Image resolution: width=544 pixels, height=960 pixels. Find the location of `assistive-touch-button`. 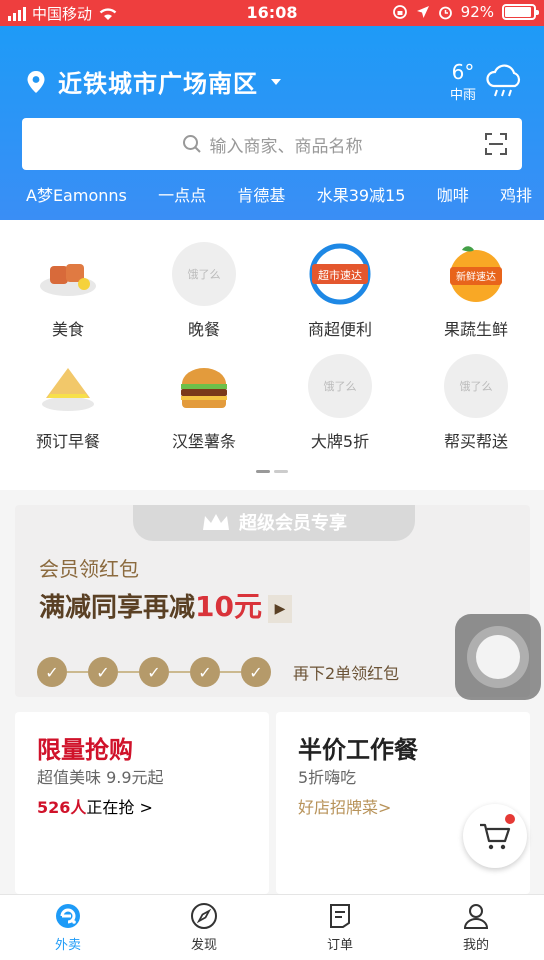

assistive-touch-button is located at coordinates (498, 657).